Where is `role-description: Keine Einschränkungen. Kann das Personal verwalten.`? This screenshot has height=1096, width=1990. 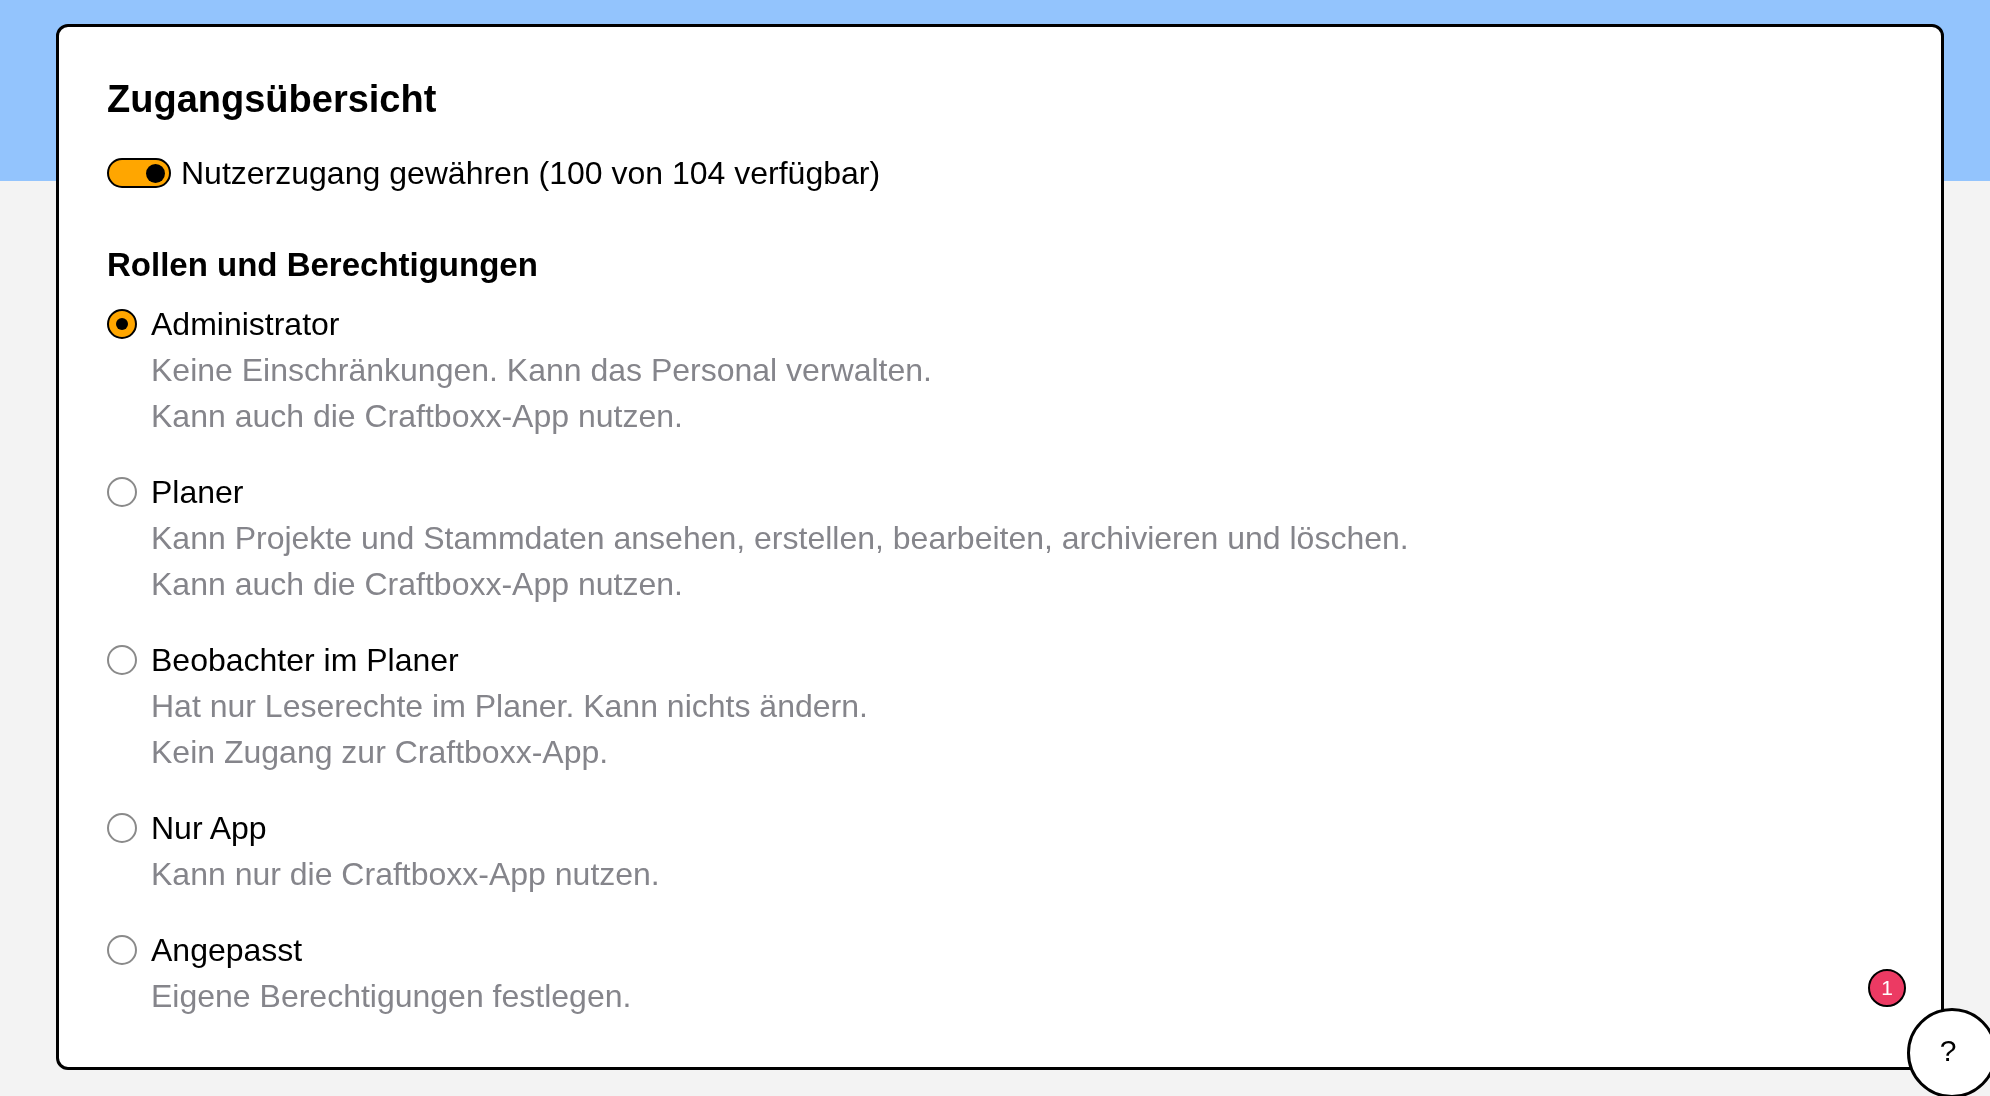 role-description: Keine Einschränkungen. Kann das Personal verwalten. is located at coordinates (541, 370).